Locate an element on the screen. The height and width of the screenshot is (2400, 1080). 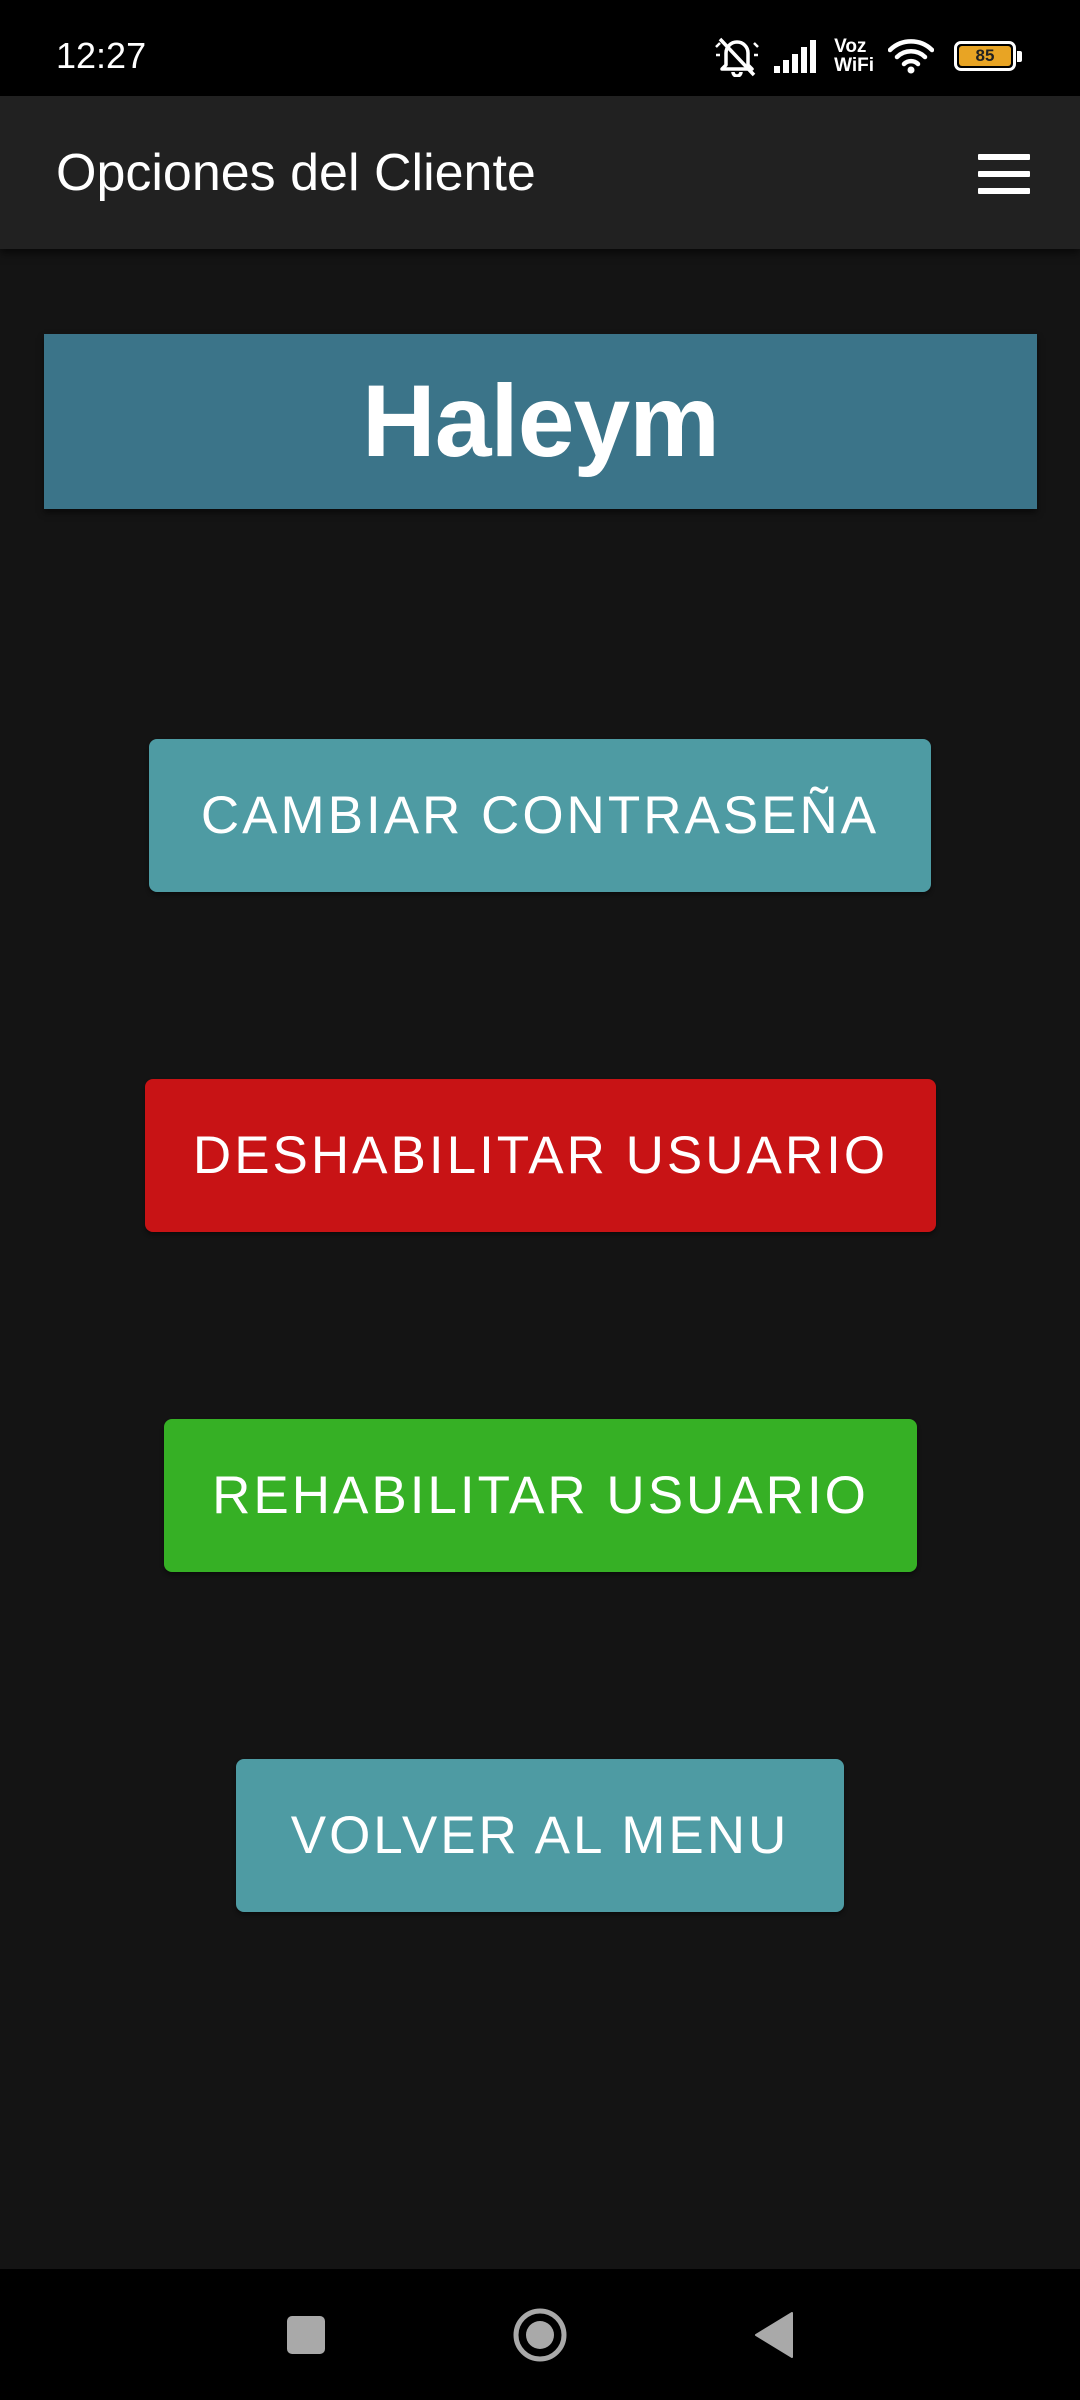
disable-user-button: DESHABILITAR USUARIO is located at coordinates (540, 1155).